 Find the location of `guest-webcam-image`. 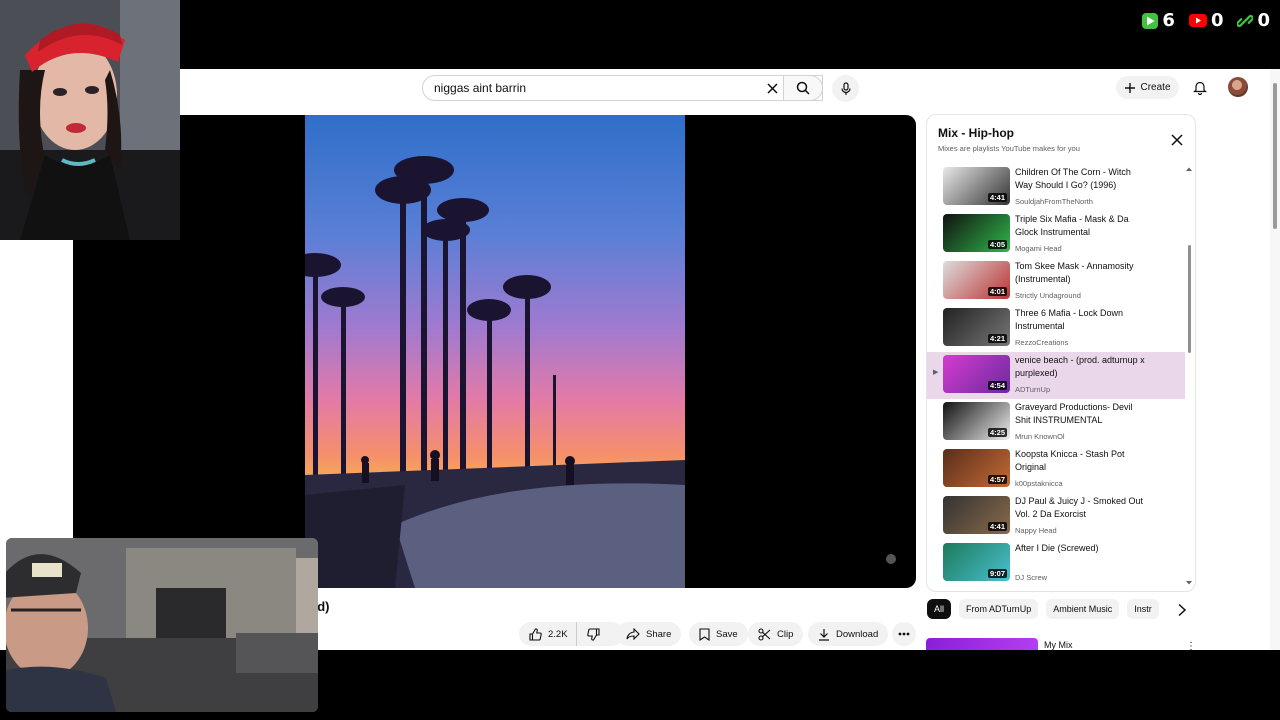

guest-webcam-image is located at coordinates (162, 625).